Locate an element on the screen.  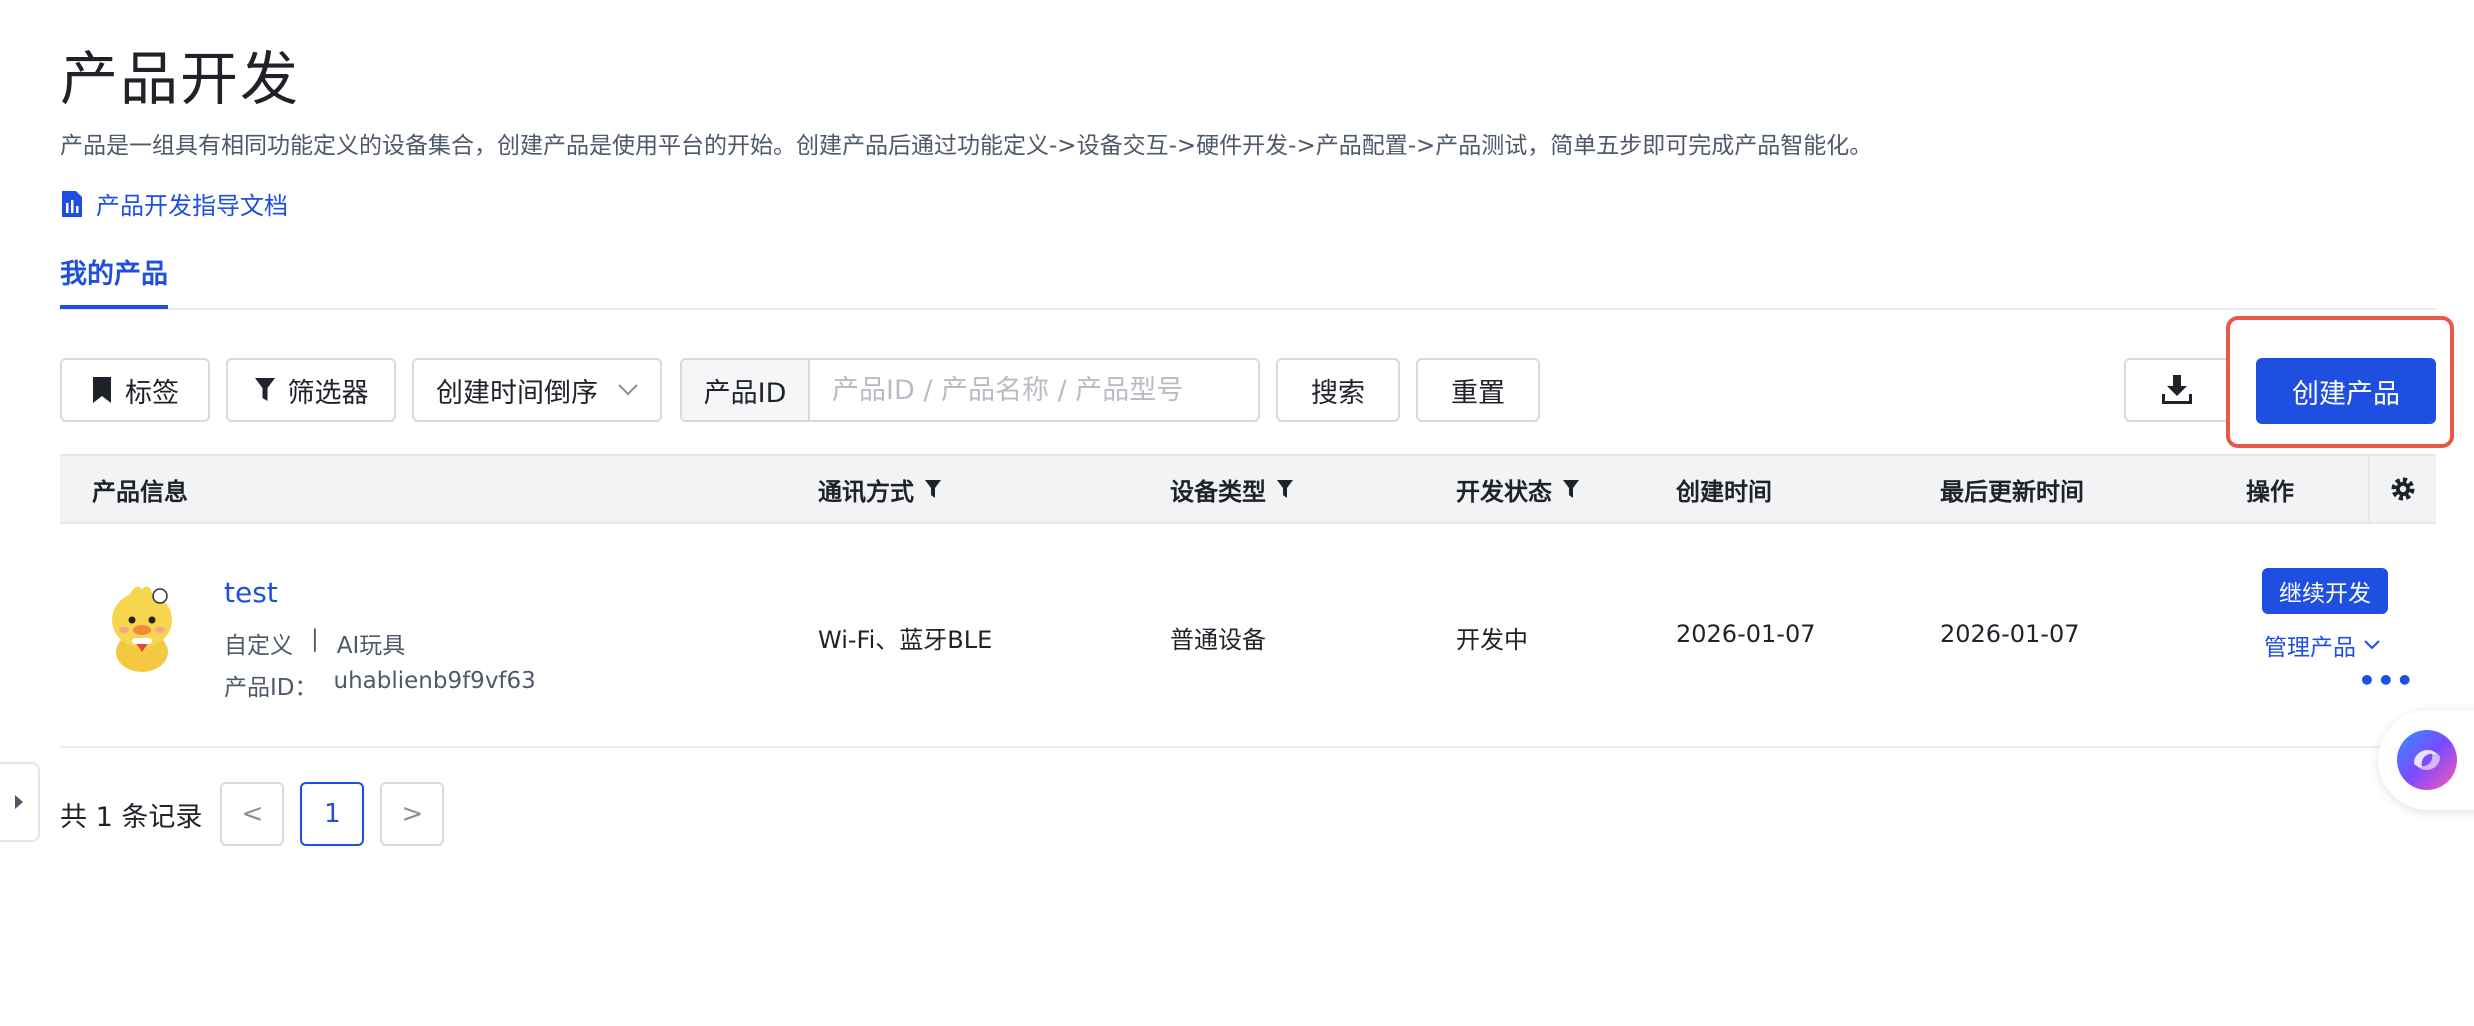
column-header-status: 开发状态 is located at coordinates (1518, 489).